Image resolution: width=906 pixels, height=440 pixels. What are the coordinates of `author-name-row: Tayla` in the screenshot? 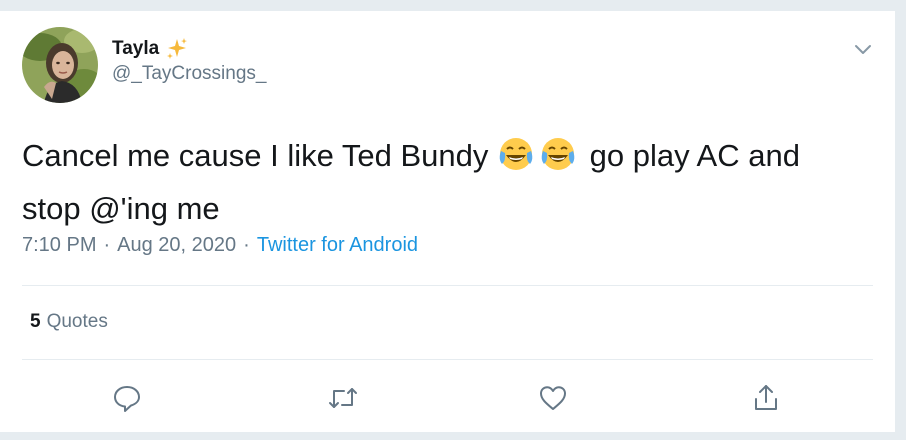 It's located at (150, 49).